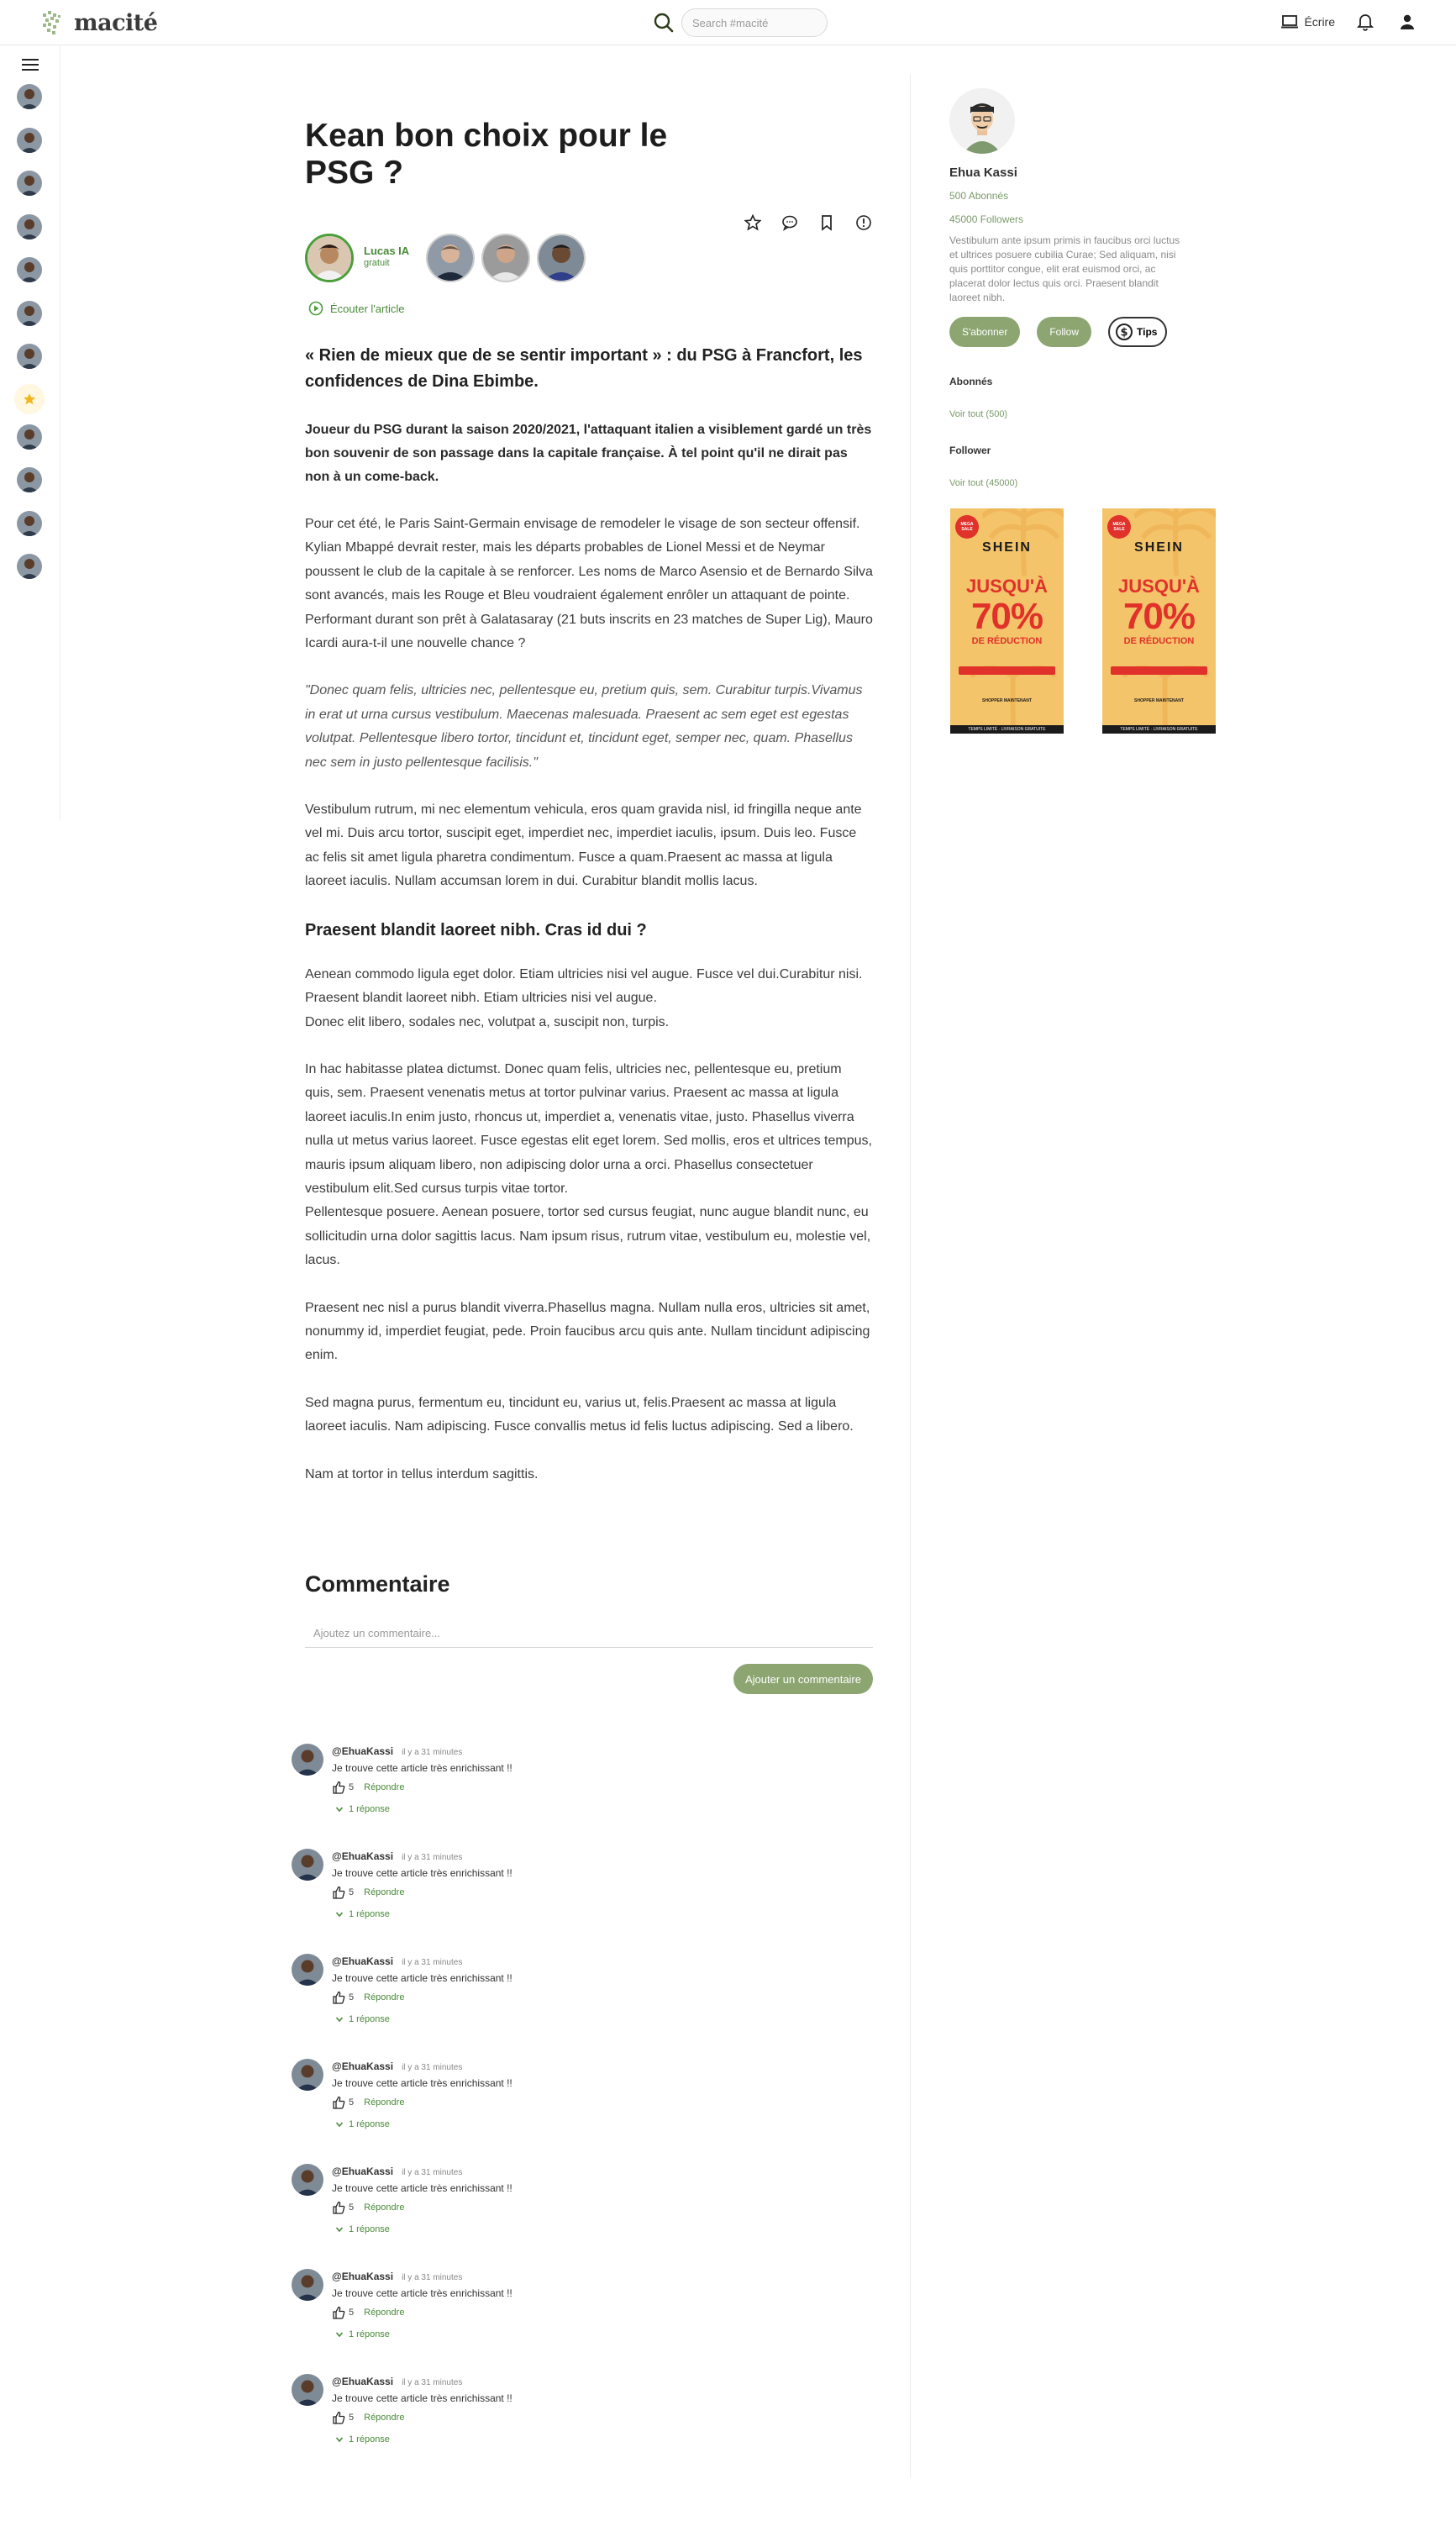 The height and width of the screenshot is (2526, 1456). Describe the element at coordinates (754, 22) in the screenshot. I see `search-input` at that location.